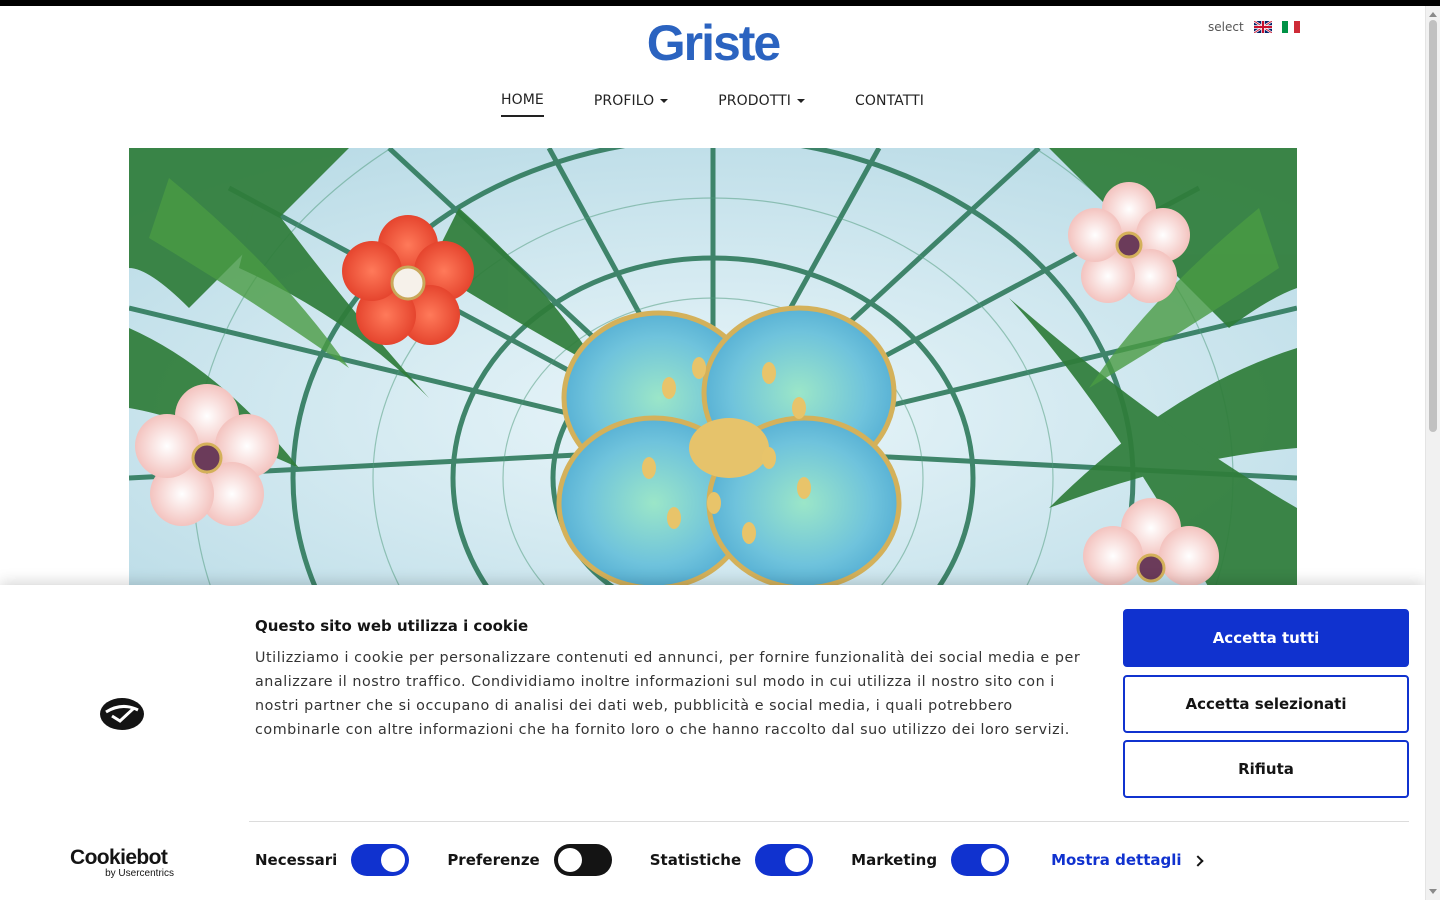  Describe the element at coordinates (1116, 860) in the screenshot. I see `show-details-label: Mostra dettagli` at that location.